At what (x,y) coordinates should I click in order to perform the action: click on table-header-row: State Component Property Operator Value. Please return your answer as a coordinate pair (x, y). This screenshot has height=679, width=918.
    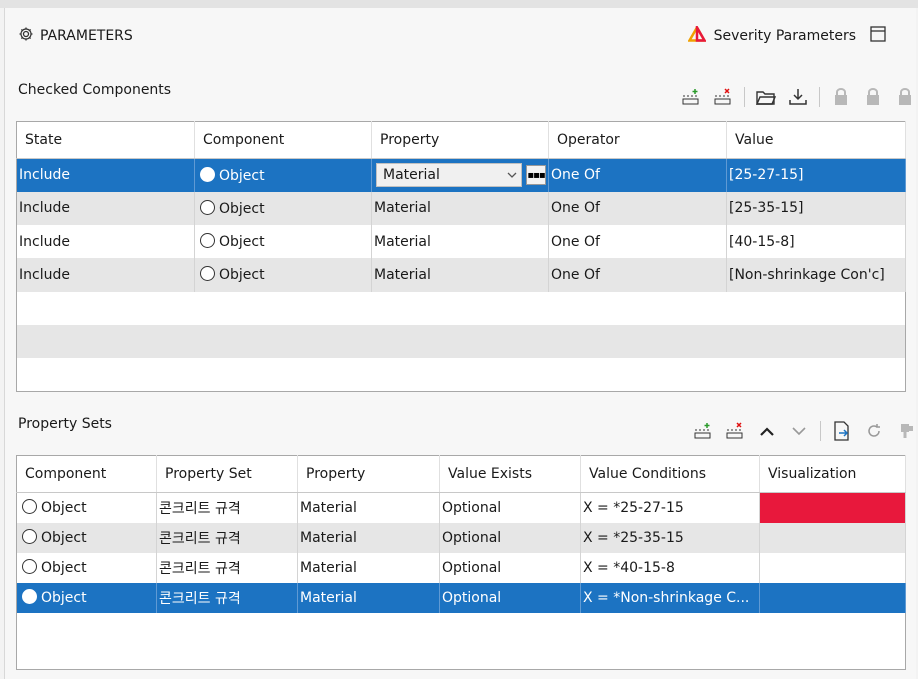
    Looking at the image, I should click on (461, 140).